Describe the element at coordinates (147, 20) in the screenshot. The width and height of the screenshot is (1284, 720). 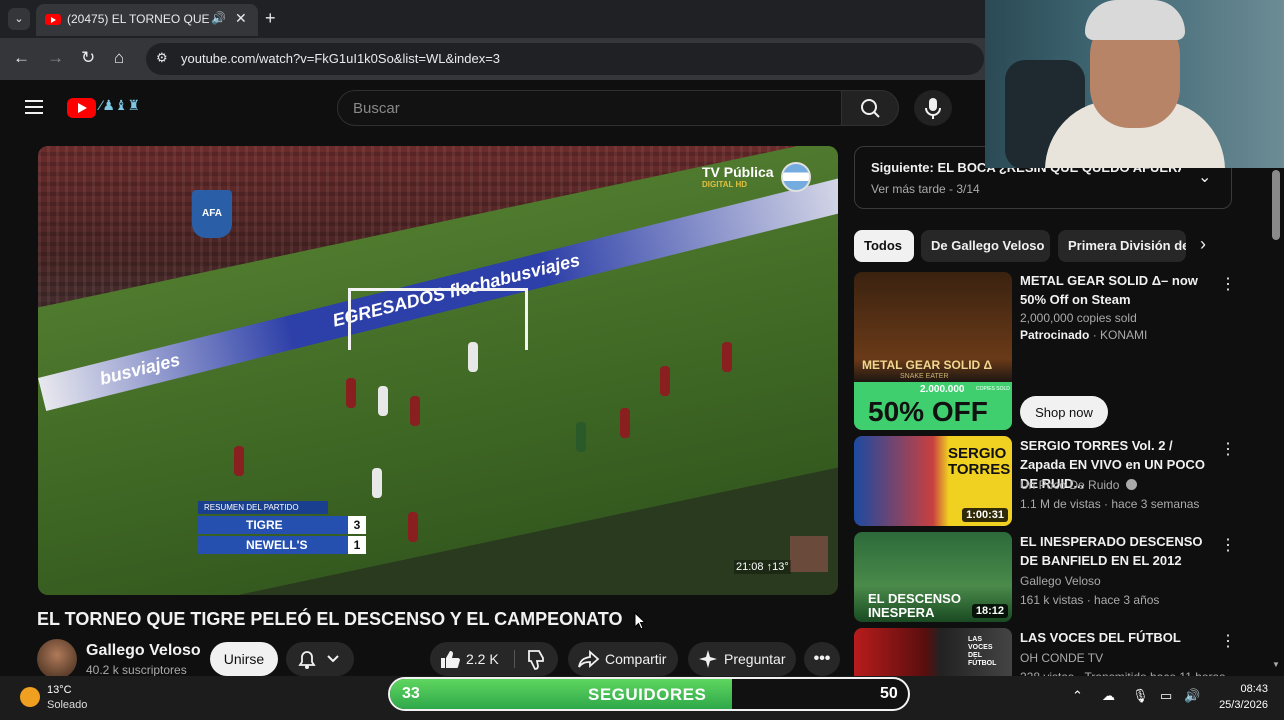
I see `browser-tab-active: (20475) EL TORNEO QUE TI 🔊 ✕` at that location.